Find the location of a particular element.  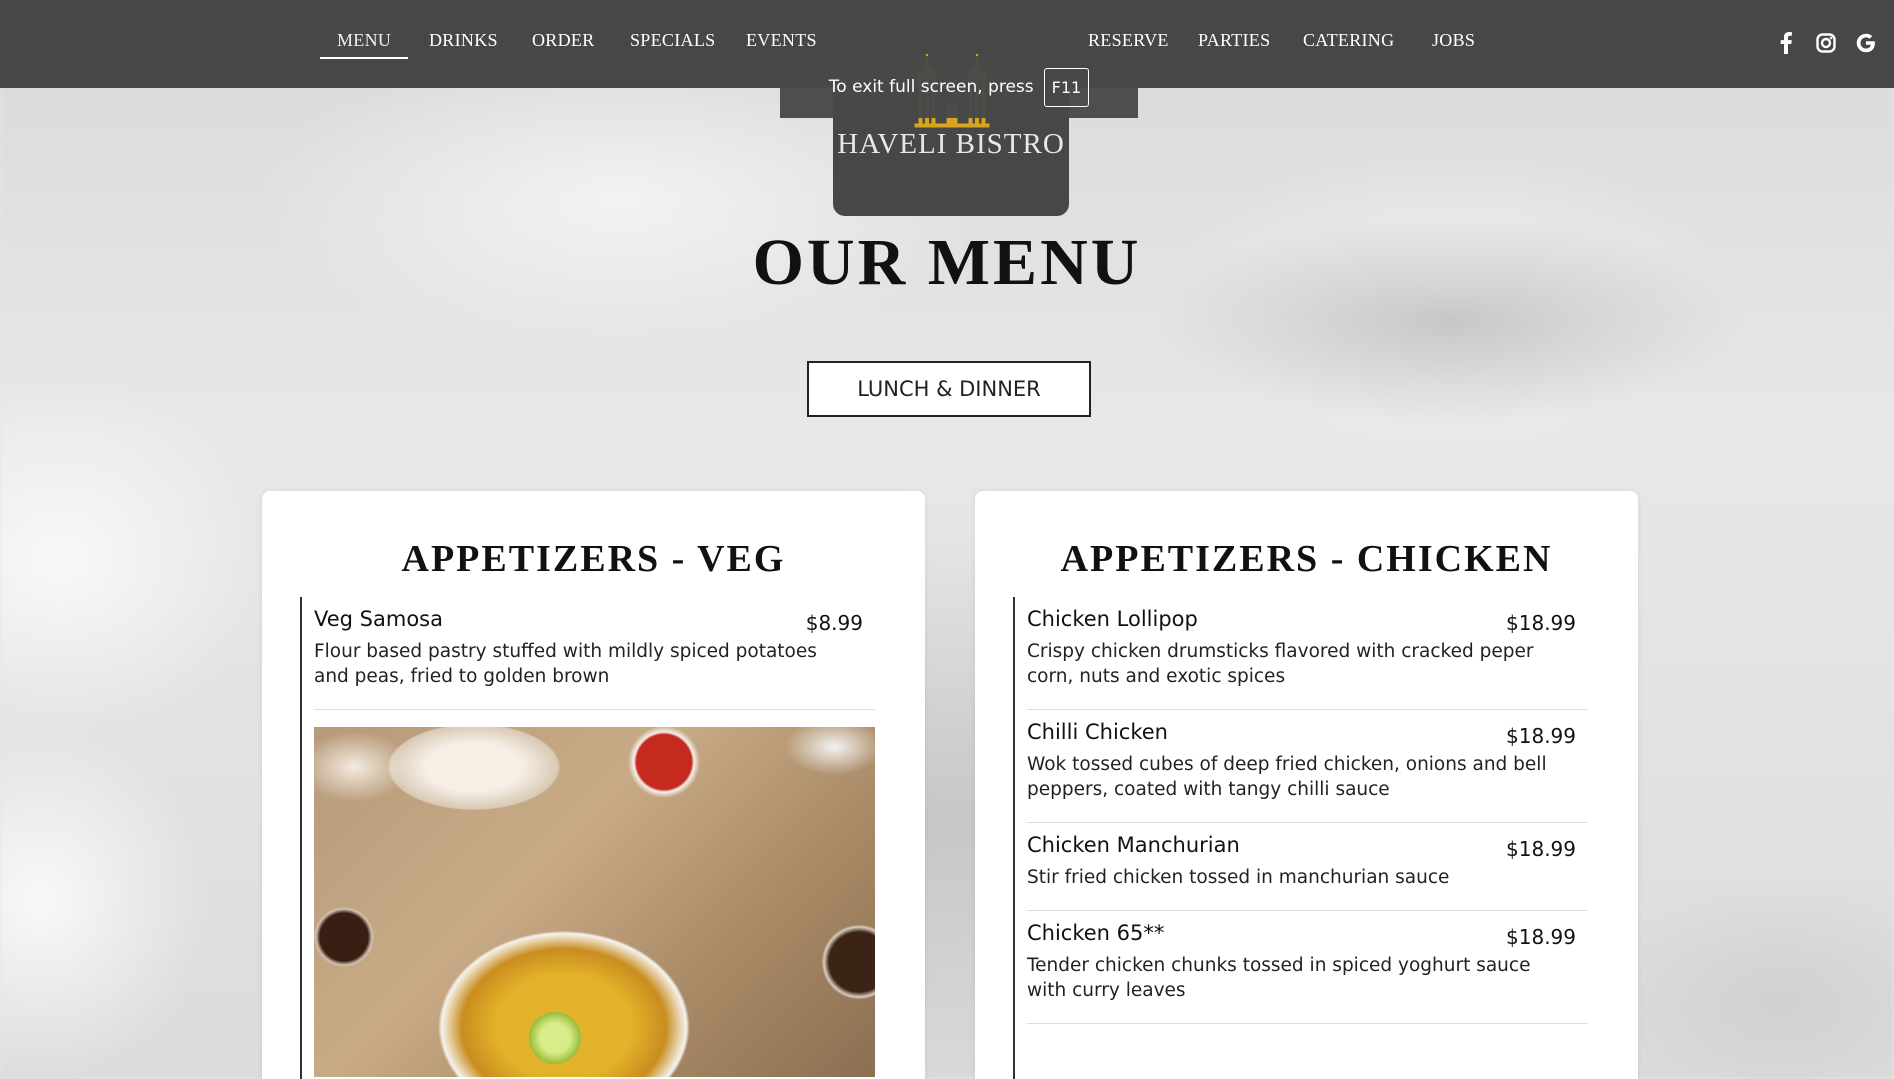

nav-active-underline is located at coordinates (364, 58).